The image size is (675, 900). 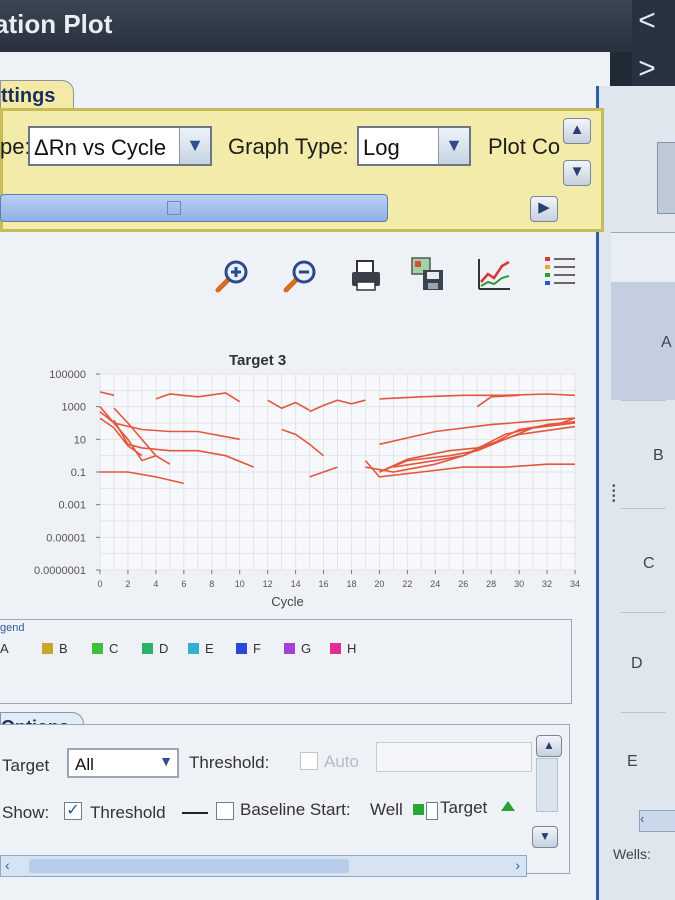 What do you see at coordinates (643, 560) in the screenshot?
I see `grid-row-label: C` at bounding box center [643, 560].